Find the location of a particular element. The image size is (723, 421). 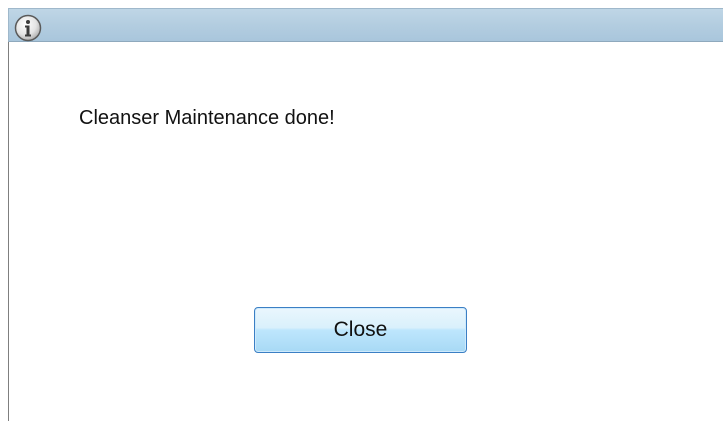

title-bar is located at coordinates (365, 25).